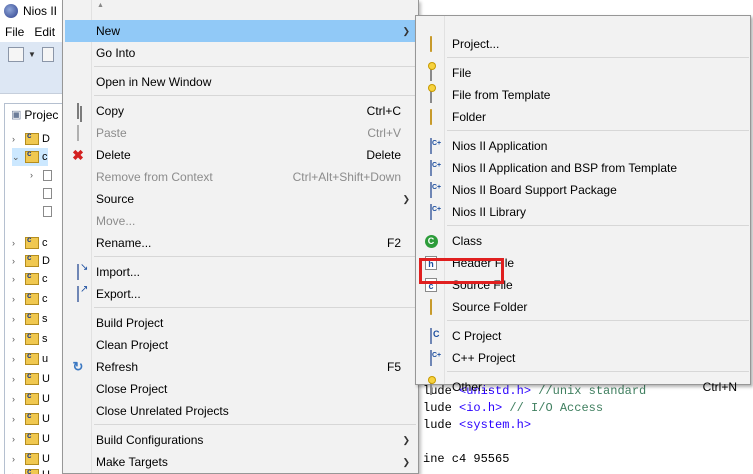 The width and height of the screenshot is (753, 474). What do you see at coordinates (241, 53) in the screenshot?
I see `menu-item-go-into: Go Into` at bounding box center [241, 53].